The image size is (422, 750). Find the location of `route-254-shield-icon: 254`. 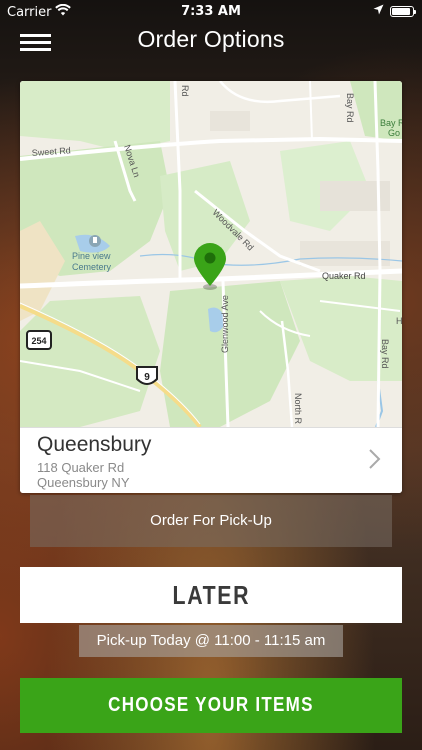

route-254-shield-icon: 254 is located at coordinates (39, 340).